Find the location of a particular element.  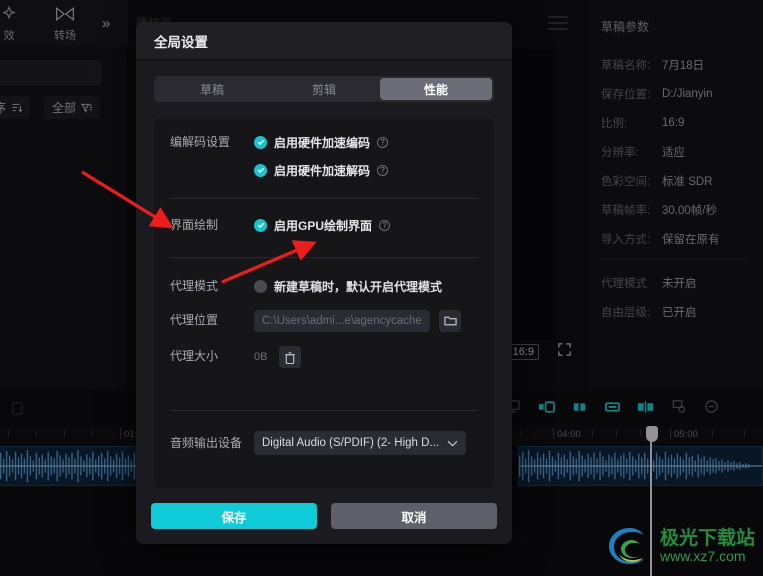

proxy-mode-option-wrap: 新建草稿时，默认开启代理模式 is located at coordinates (366, 286).